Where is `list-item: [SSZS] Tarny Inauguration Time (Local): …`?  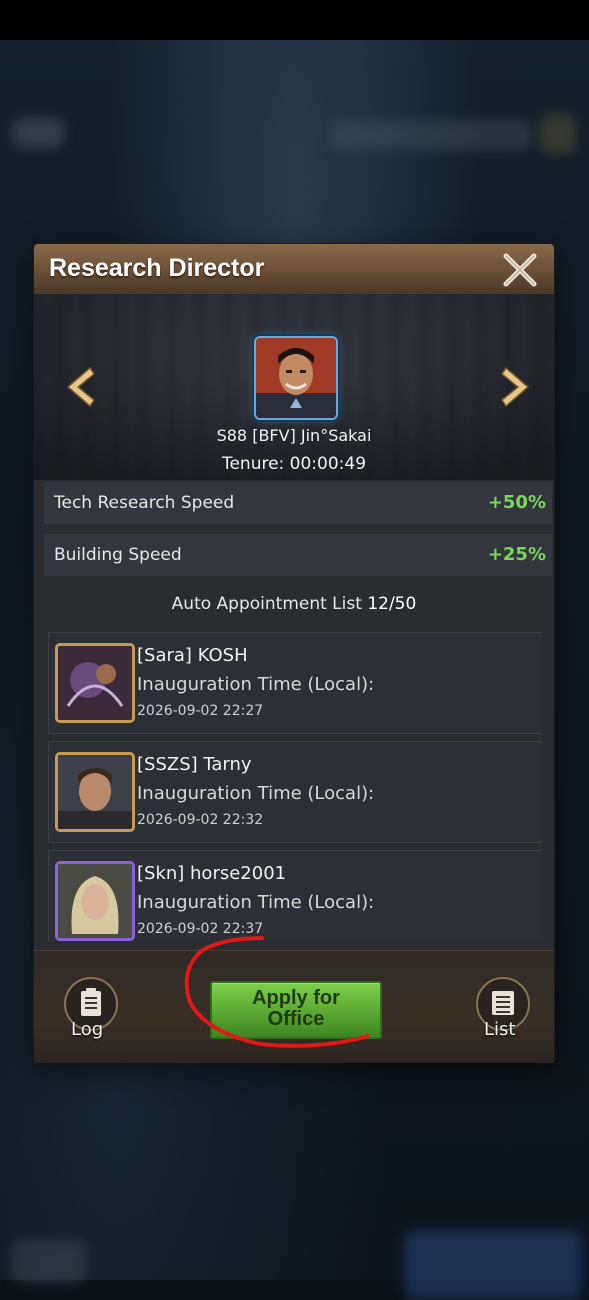 list-item: [SSZS] Tarny Inauguration Time (Local): … is located at coordinates (295, 792).